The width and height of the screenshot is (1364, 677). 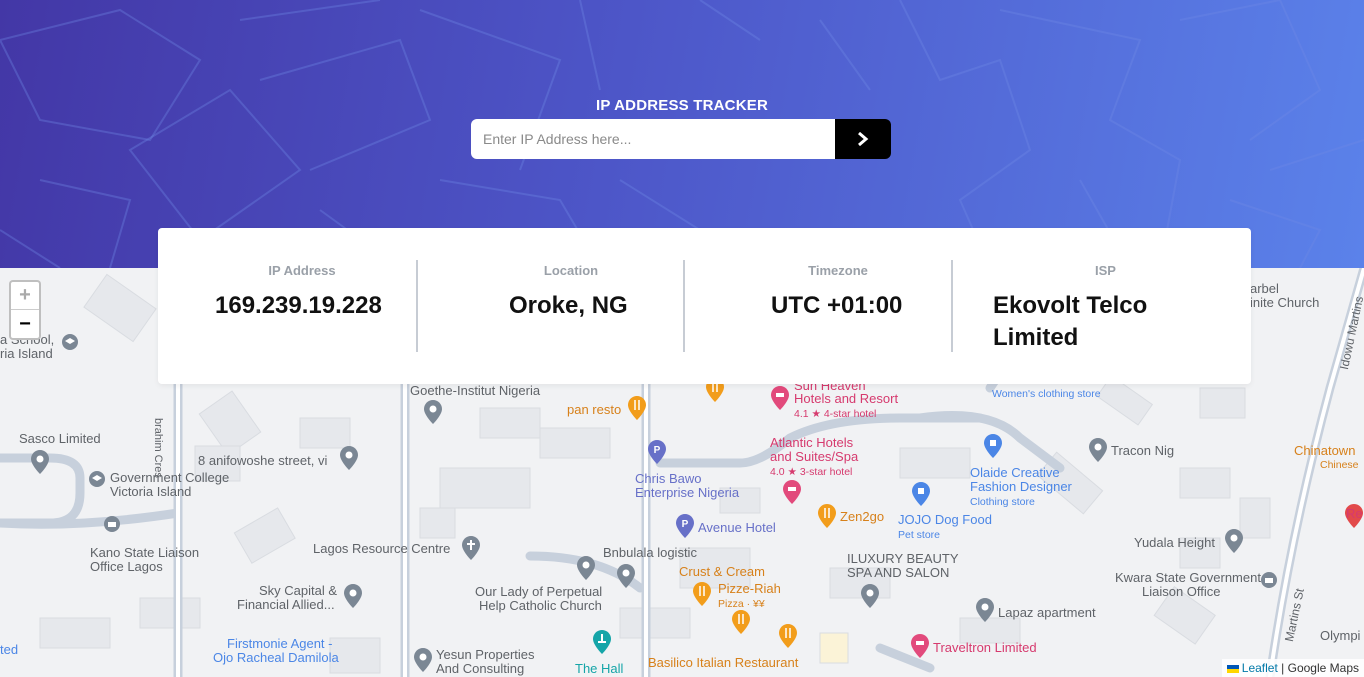 I want to click on poi-label: ILUXURY BEAUTY, so click(x=903, y=558).